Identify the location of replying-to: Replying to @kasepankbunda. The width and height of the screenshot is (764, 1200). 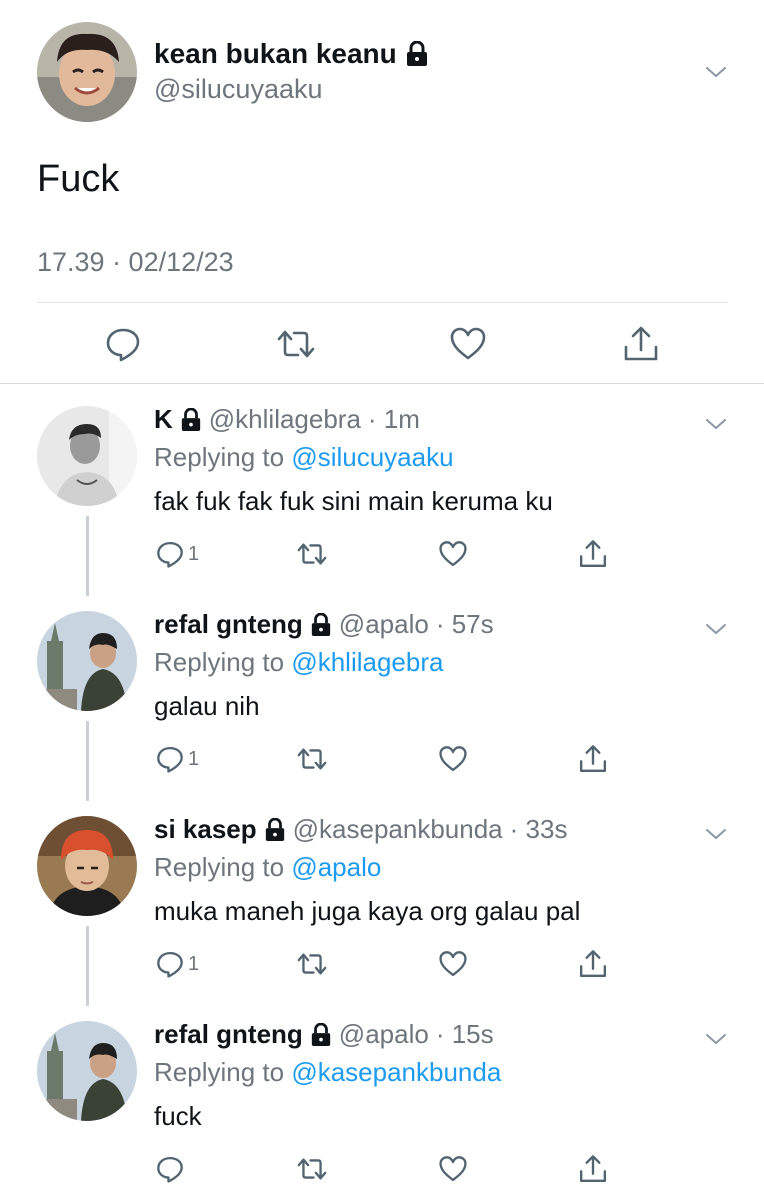
(327, 1072).